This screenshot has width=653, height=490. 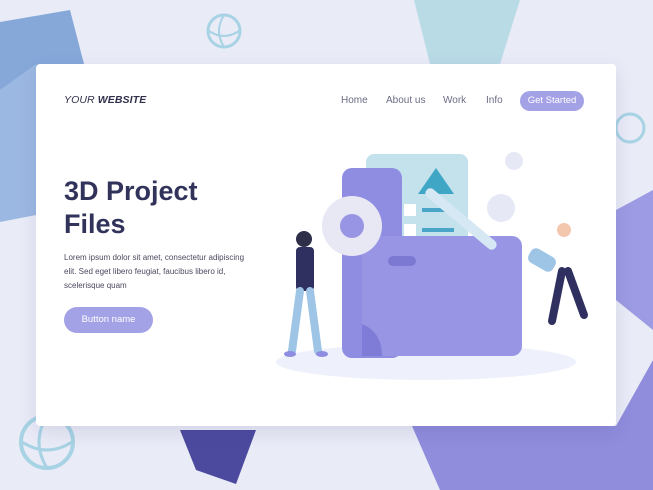 I want to click on site-logo: YOUR WEBSITE, so click(x=105, y=100).